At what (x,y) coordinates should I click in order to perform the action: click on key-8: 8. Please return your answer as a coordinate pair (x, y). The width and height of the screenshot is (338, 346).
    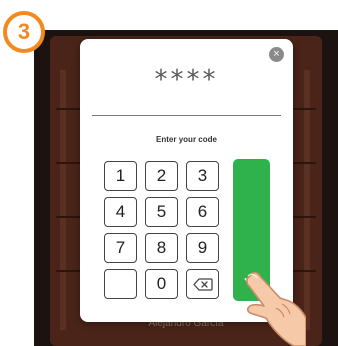
    Looking at the image, I should click on (161, 248).